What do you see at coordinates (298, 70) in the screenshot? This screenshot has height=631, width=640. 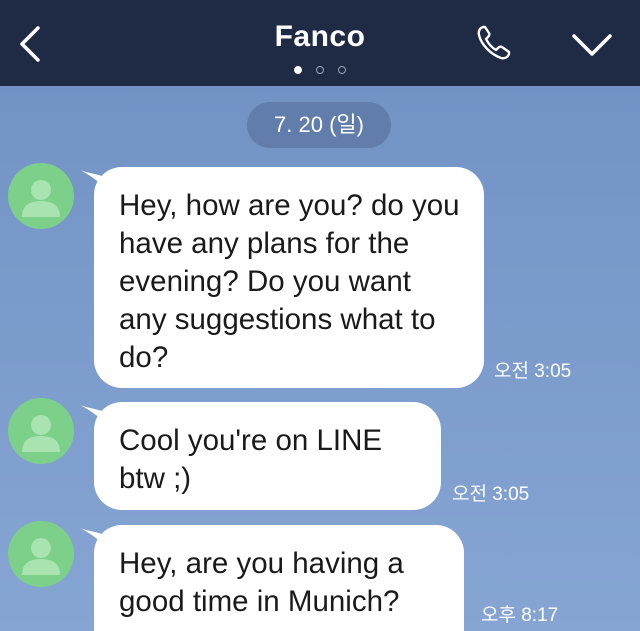 I see `page-dot-active` at bounding box center [298, 70].